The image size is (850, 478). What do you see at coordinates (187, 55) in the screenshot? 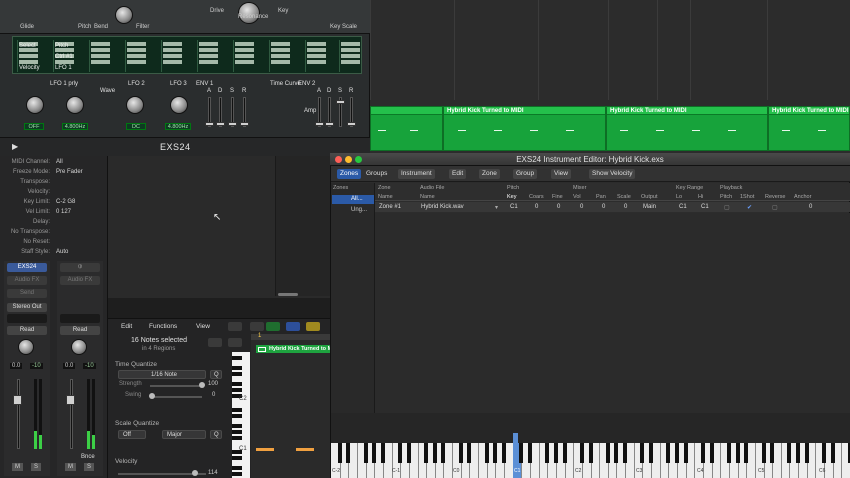
I see `modulation-matrix: Select Velocity Pitch Ctrl #1 LFO 1` at bounding box center [187, 55].